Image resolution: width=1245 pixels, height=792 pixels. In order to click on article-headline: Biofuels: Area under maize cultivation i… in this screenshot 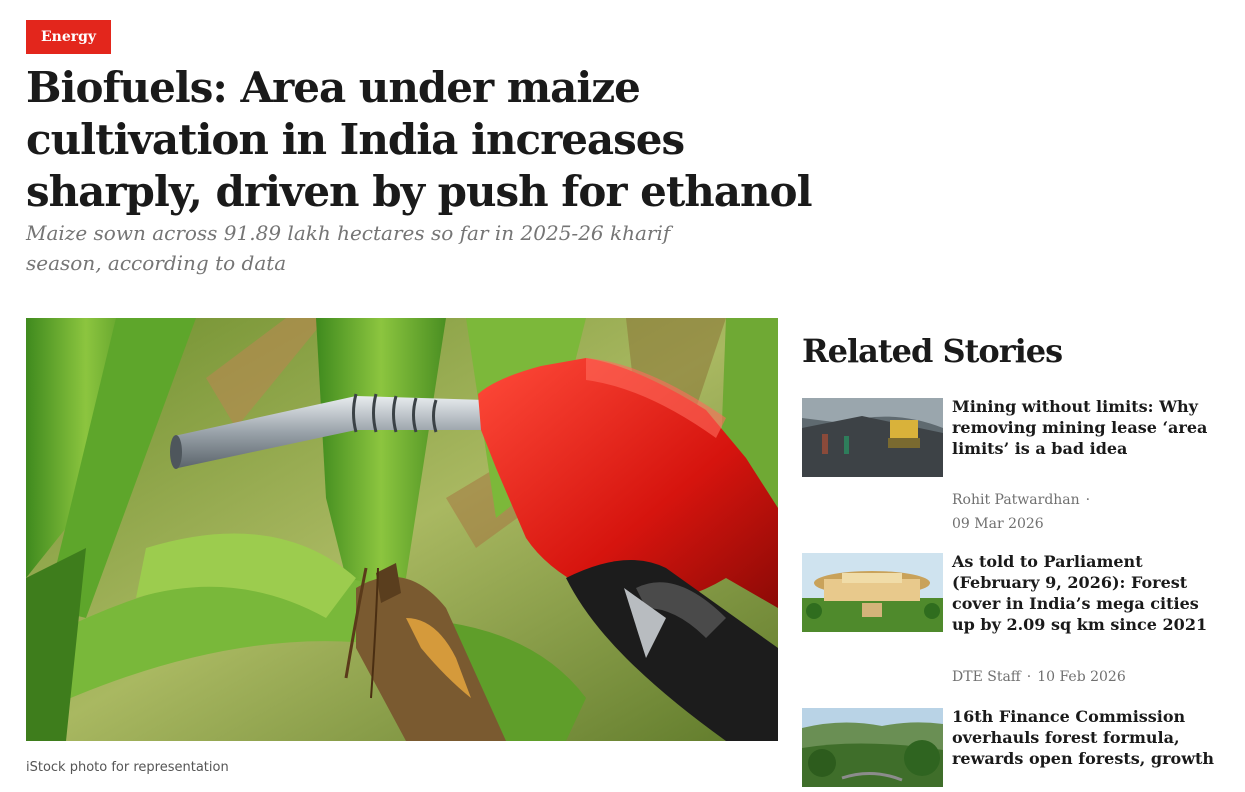, I will do `click(419, 139)`.